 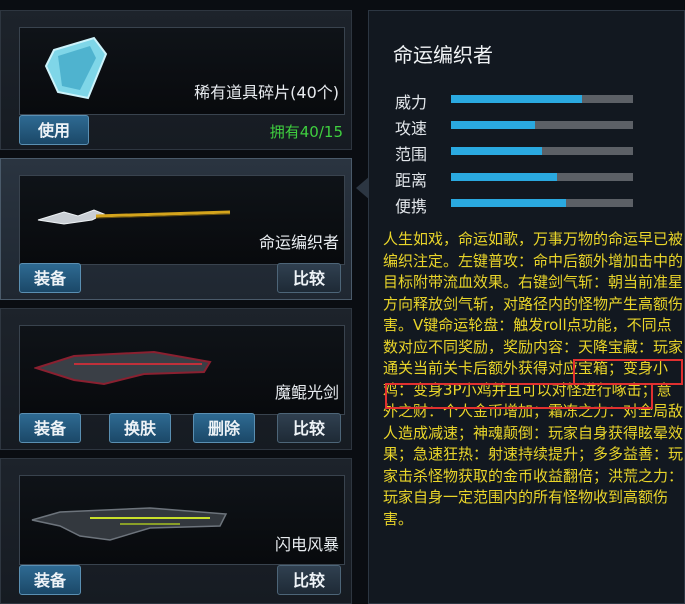 What do you see at coordinates (54, 130) in the screenshot?
I see `use-button: 使用` at bounding box center [54, 130].